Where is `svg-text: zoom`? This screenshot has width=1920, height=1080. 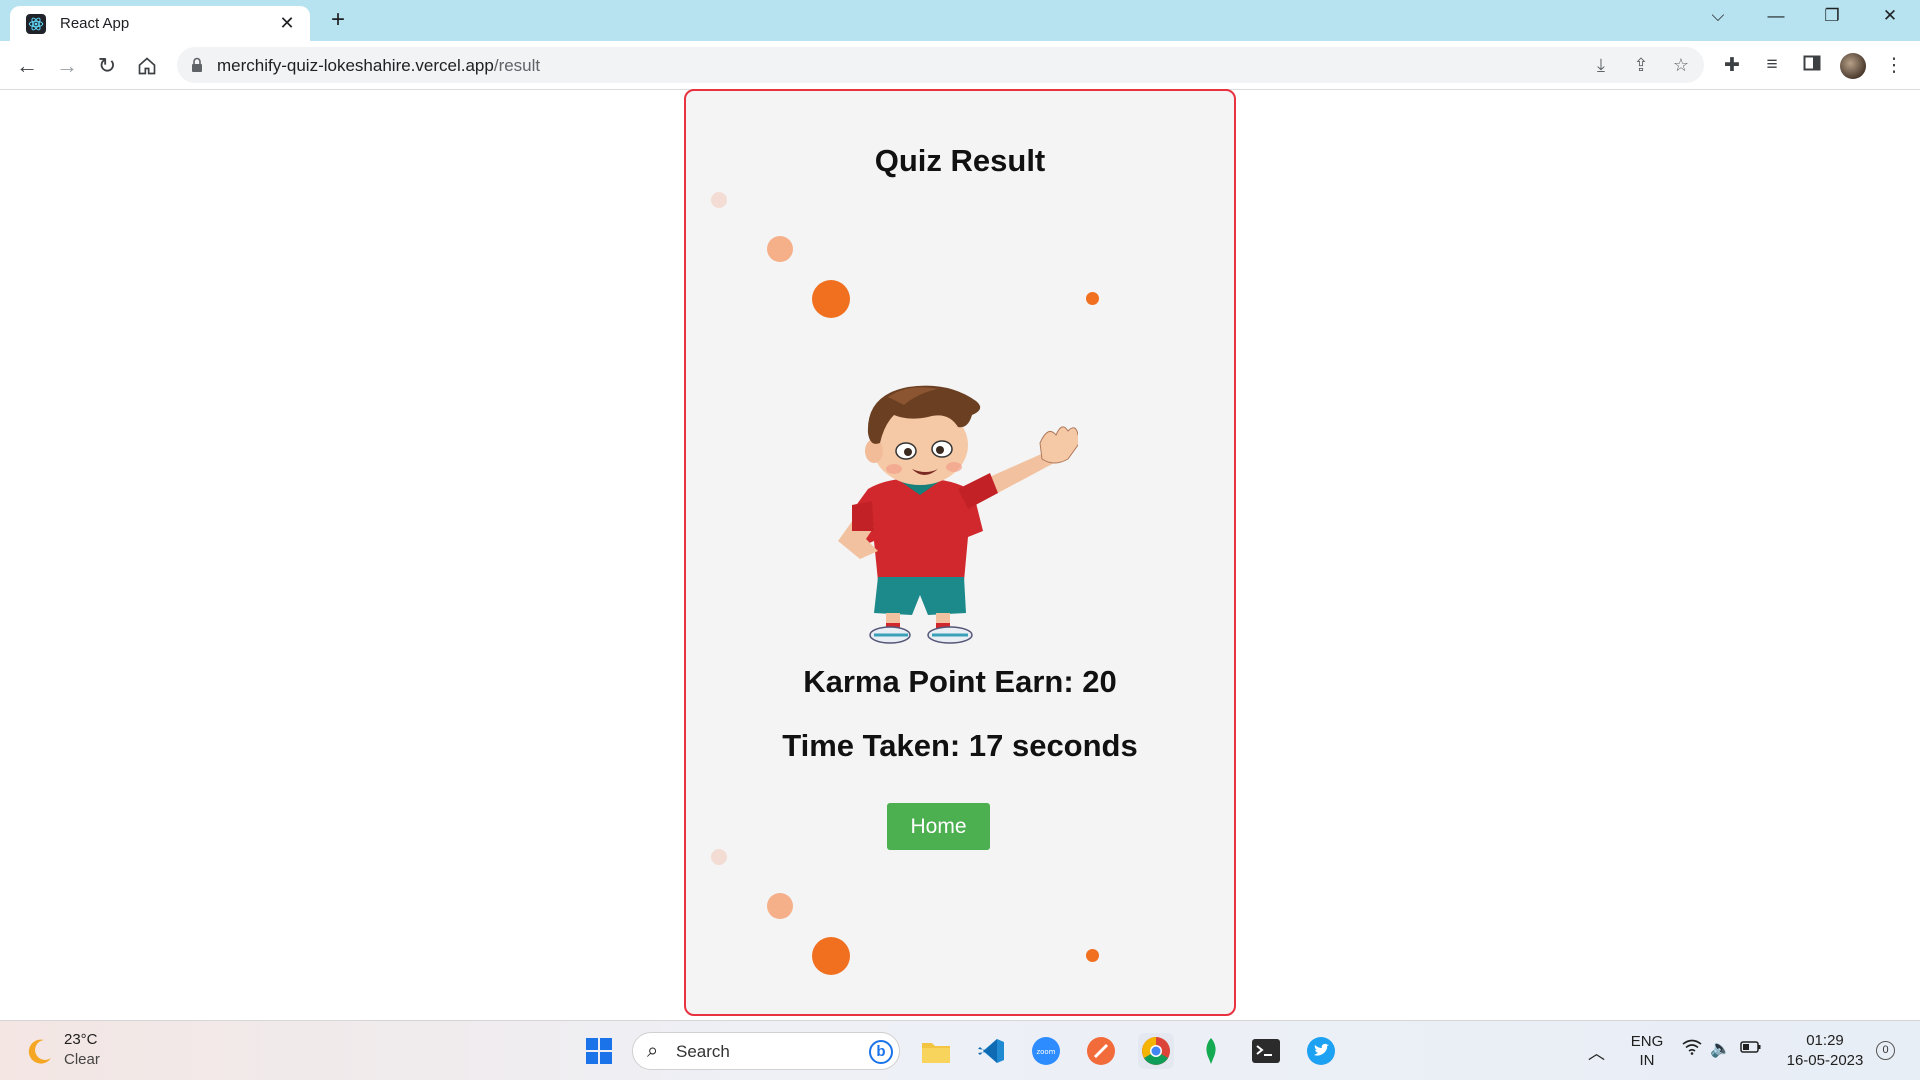 svg-text: zoom is located at coordinates (1045, 1052).